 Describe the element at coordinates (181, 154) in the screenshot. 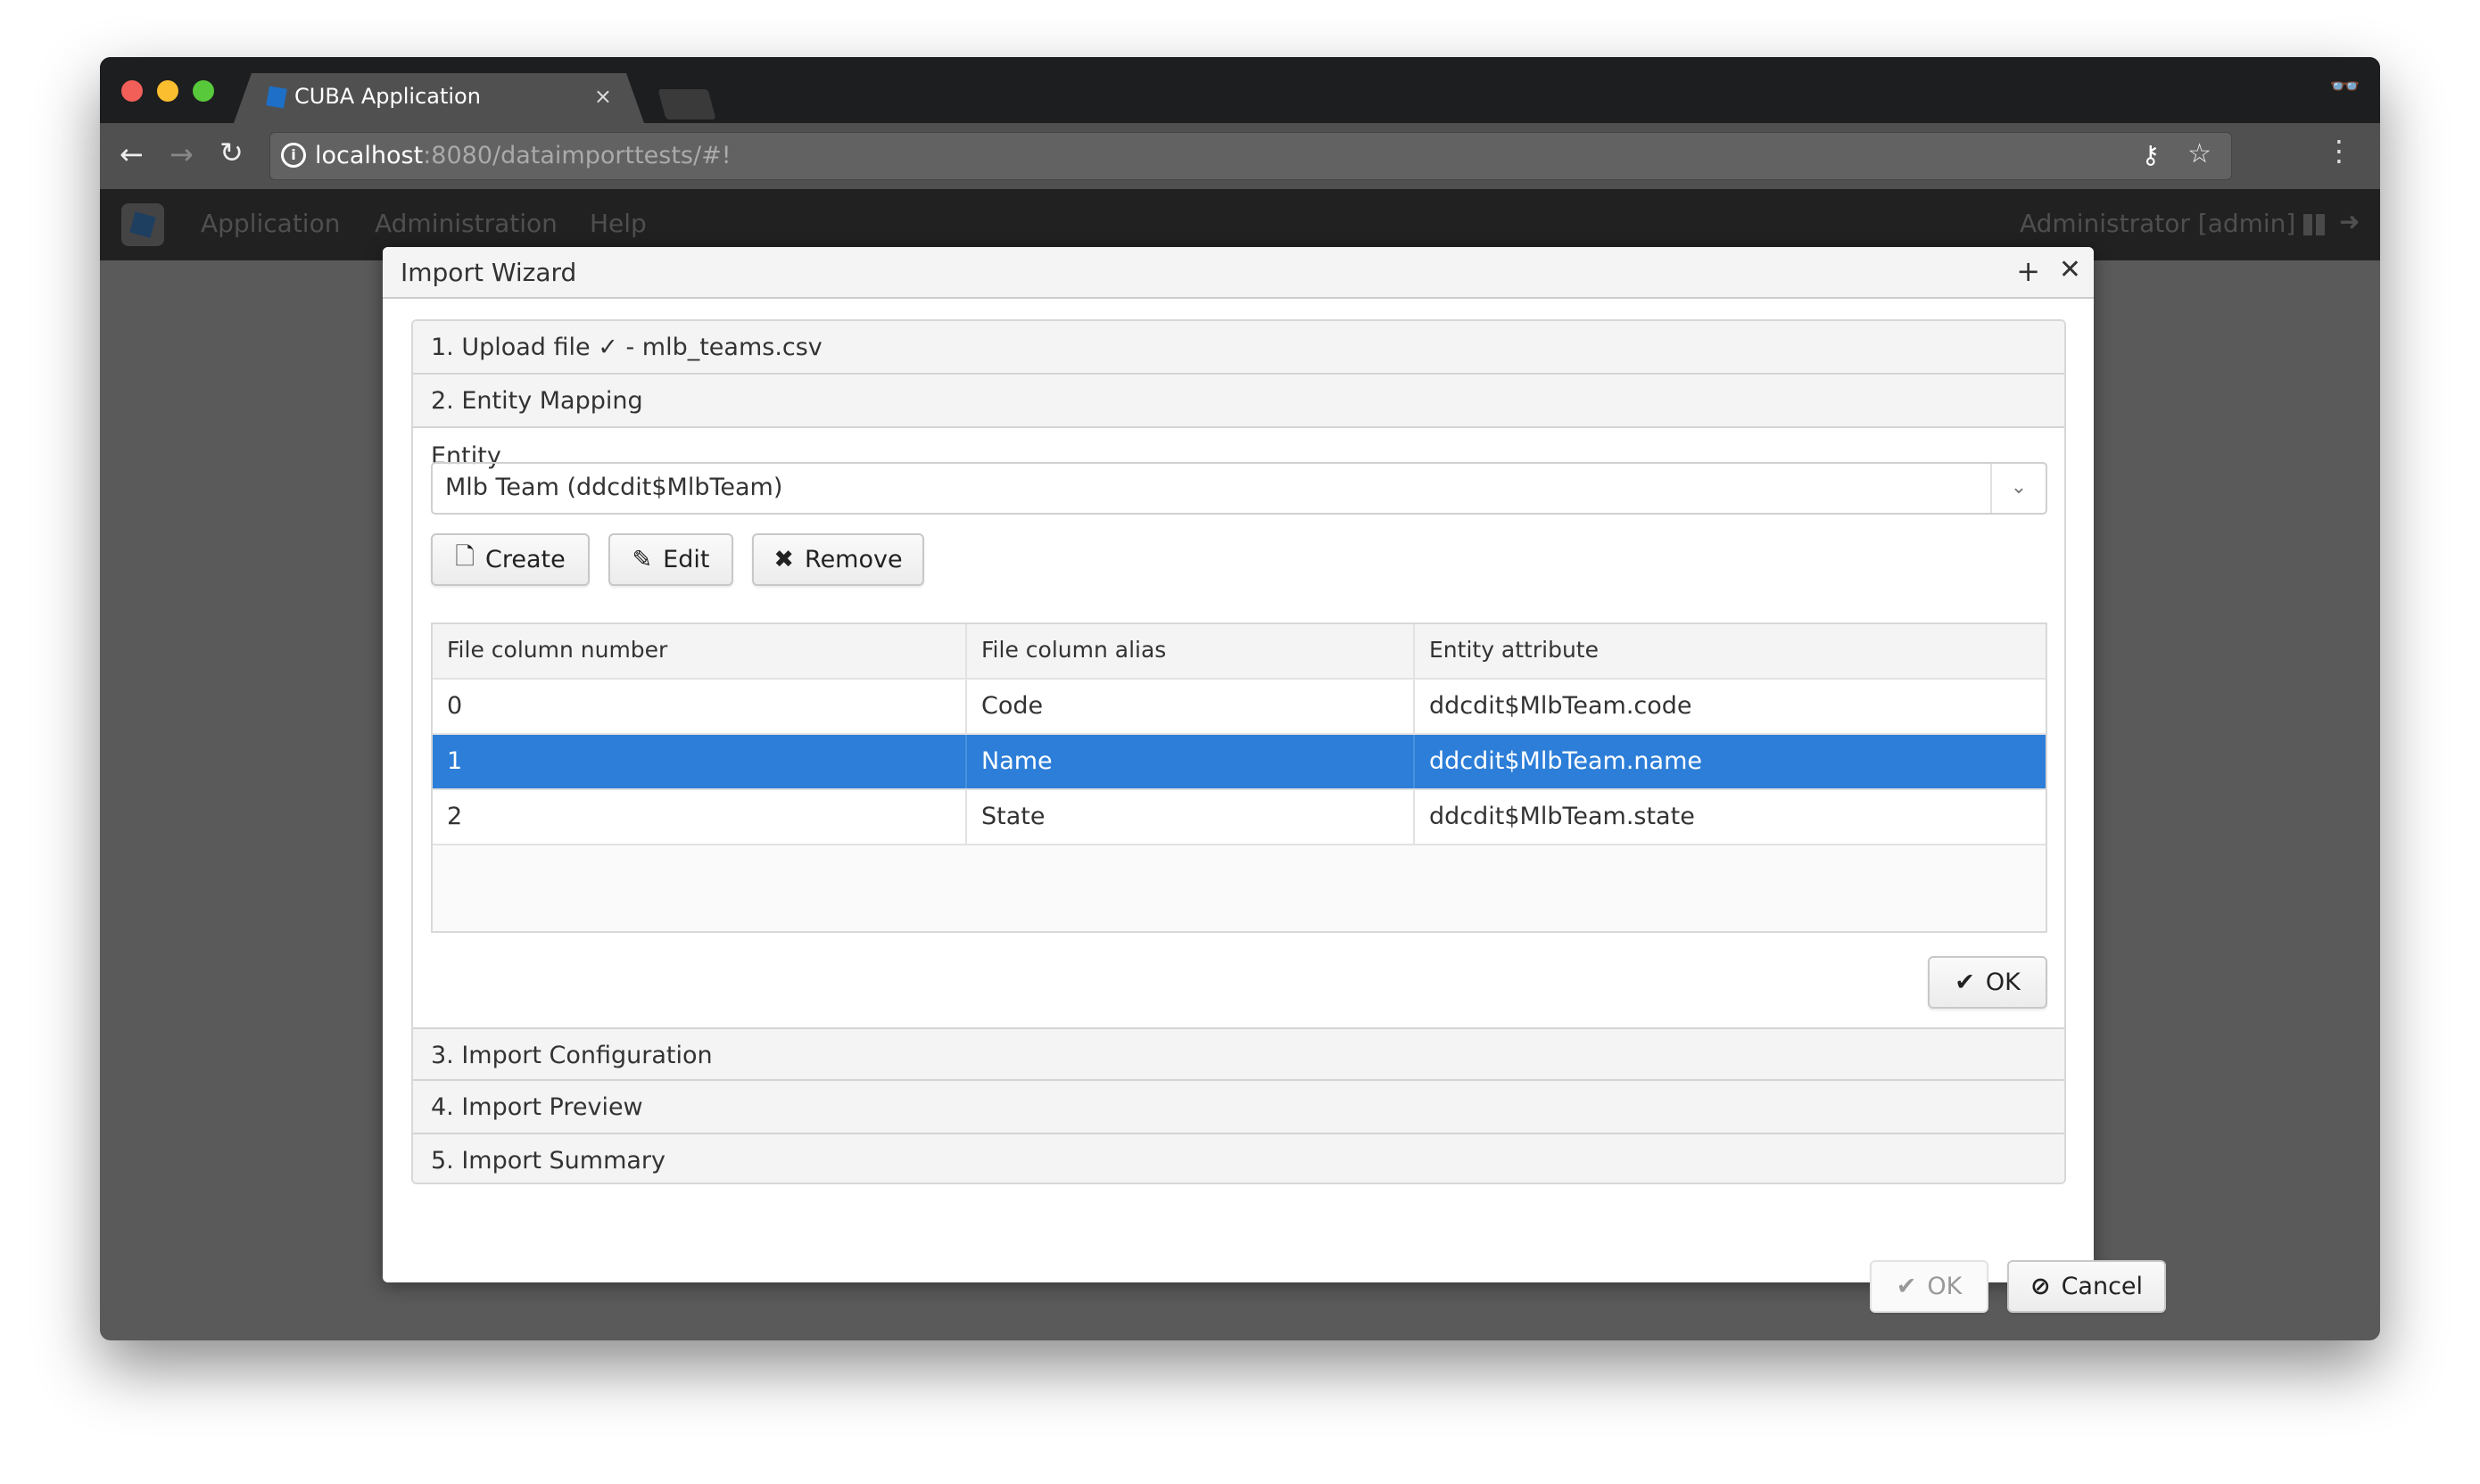

I see `forward-icon: →` at that location.